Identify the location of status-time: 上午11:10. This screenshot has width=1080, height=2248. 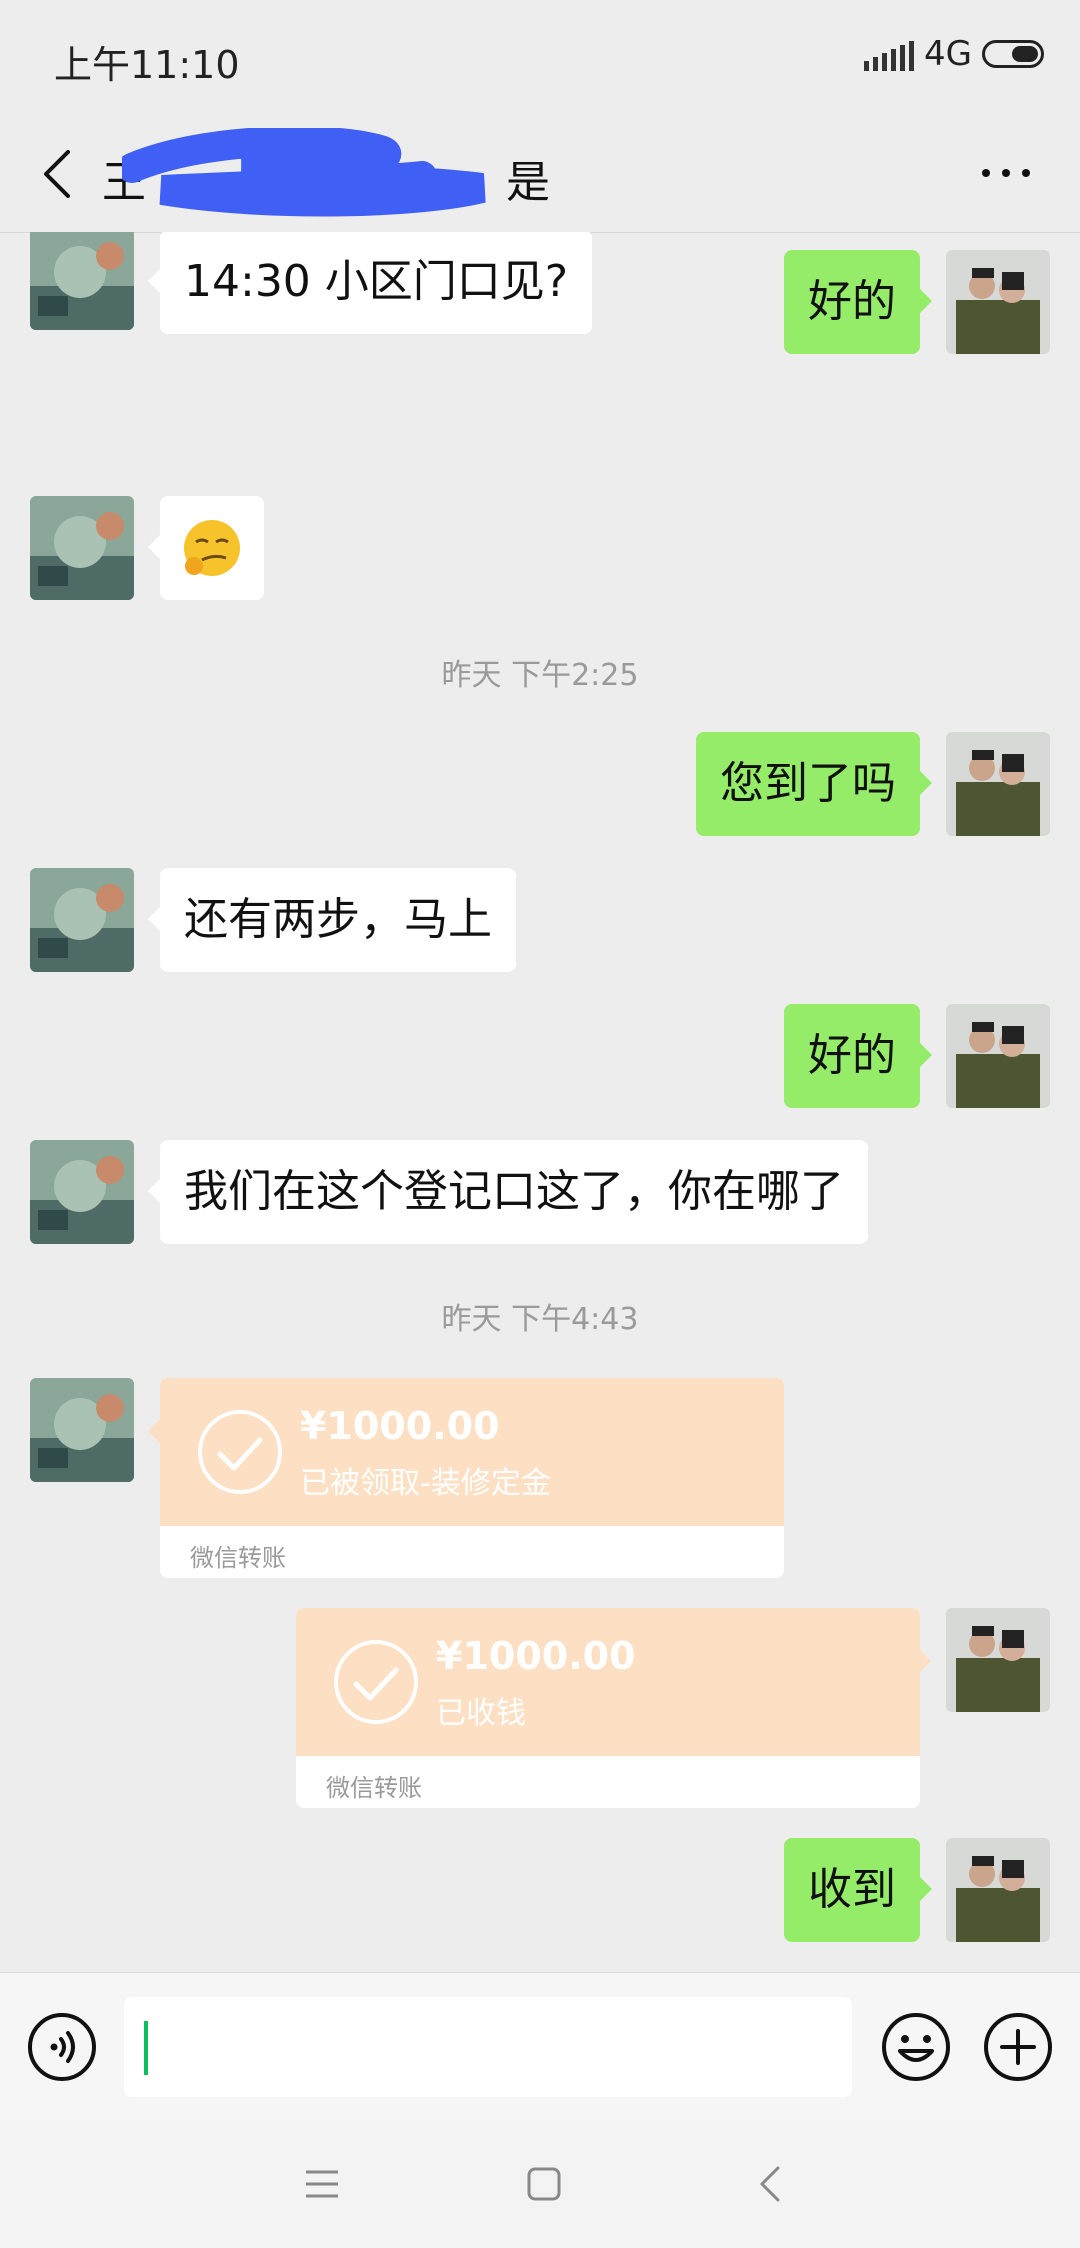
(147, 65).